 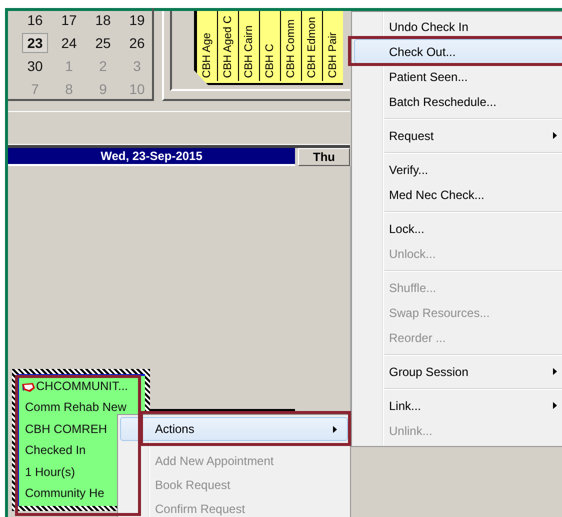 I want to click on calendar-day: 30, so click(x=35, y=66).